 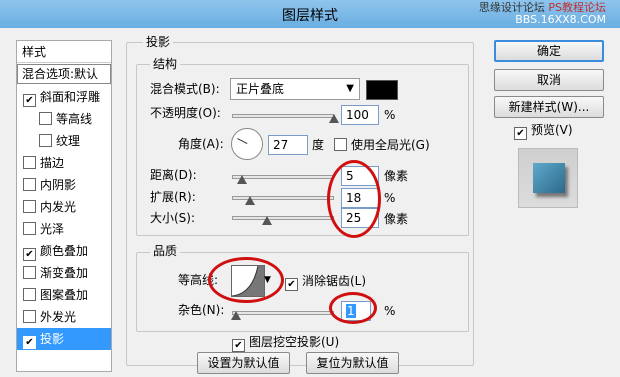 I want to click on blend-mode-value: 正片叠底, so click(x=260, y=89).